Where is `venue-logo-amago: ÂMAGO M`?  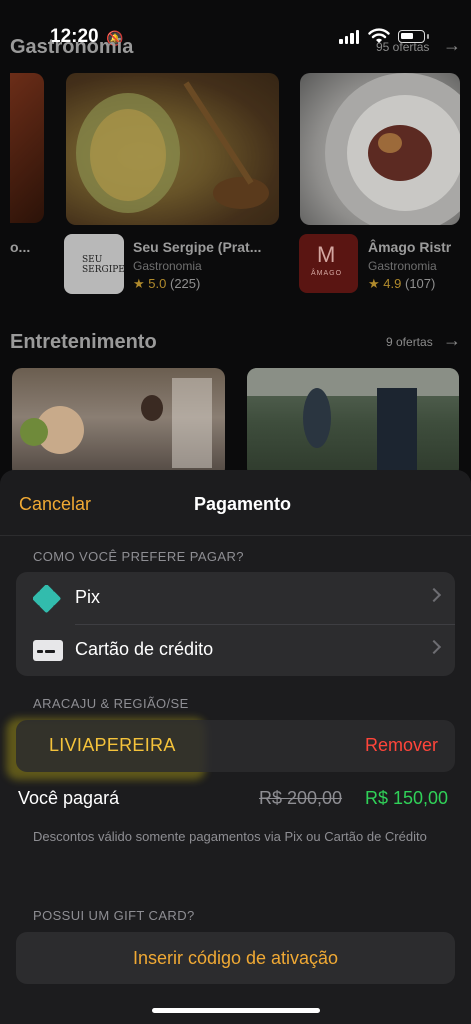
venue-logo-amago: ÂMAGO M is located at coordinates (328, 263).